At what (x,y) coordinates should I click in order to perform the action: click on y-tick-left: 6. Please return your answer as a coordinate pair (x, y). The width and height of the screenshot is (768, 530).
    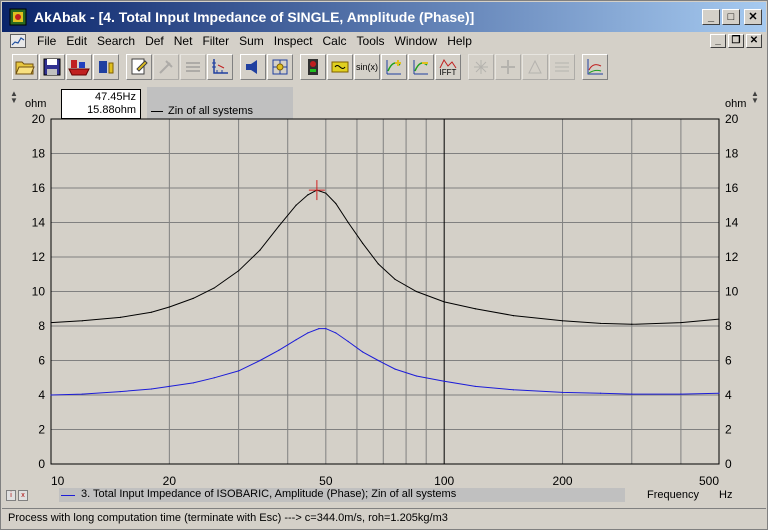
    Looking at the image, I should click on (41, 361).